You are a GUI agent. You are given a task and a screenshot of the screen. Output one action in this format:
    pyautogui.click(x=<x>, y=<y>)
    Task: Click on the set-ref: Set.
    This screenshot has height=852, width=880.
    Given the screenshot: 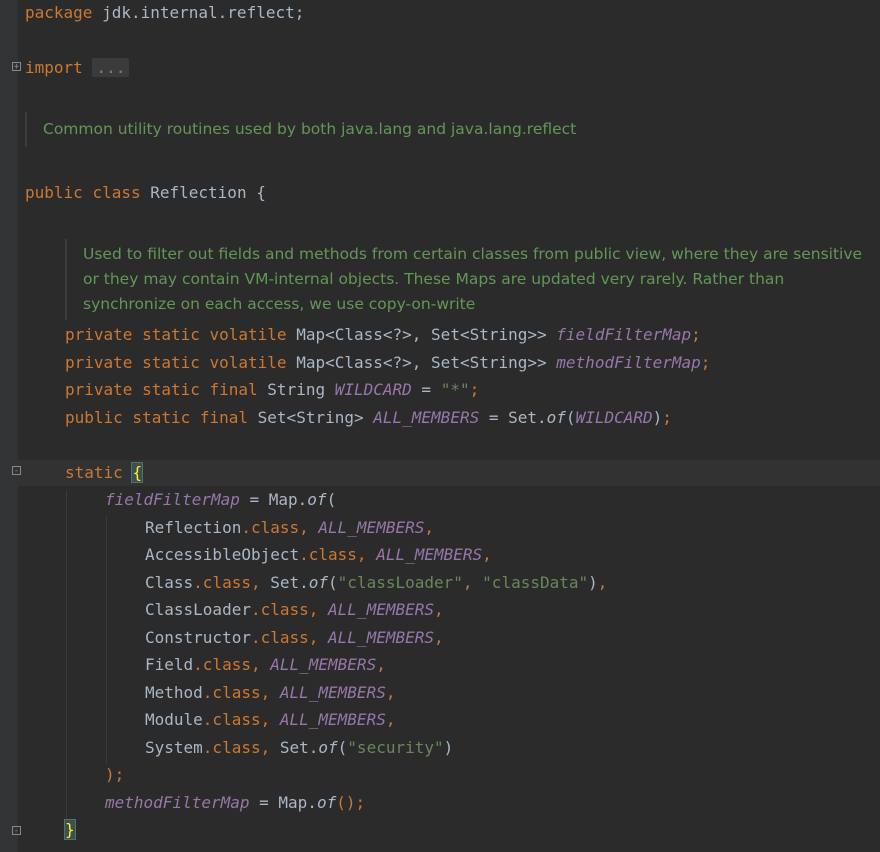 What is the action you would take?
    pyautogui.click(x=299, y=747)
    